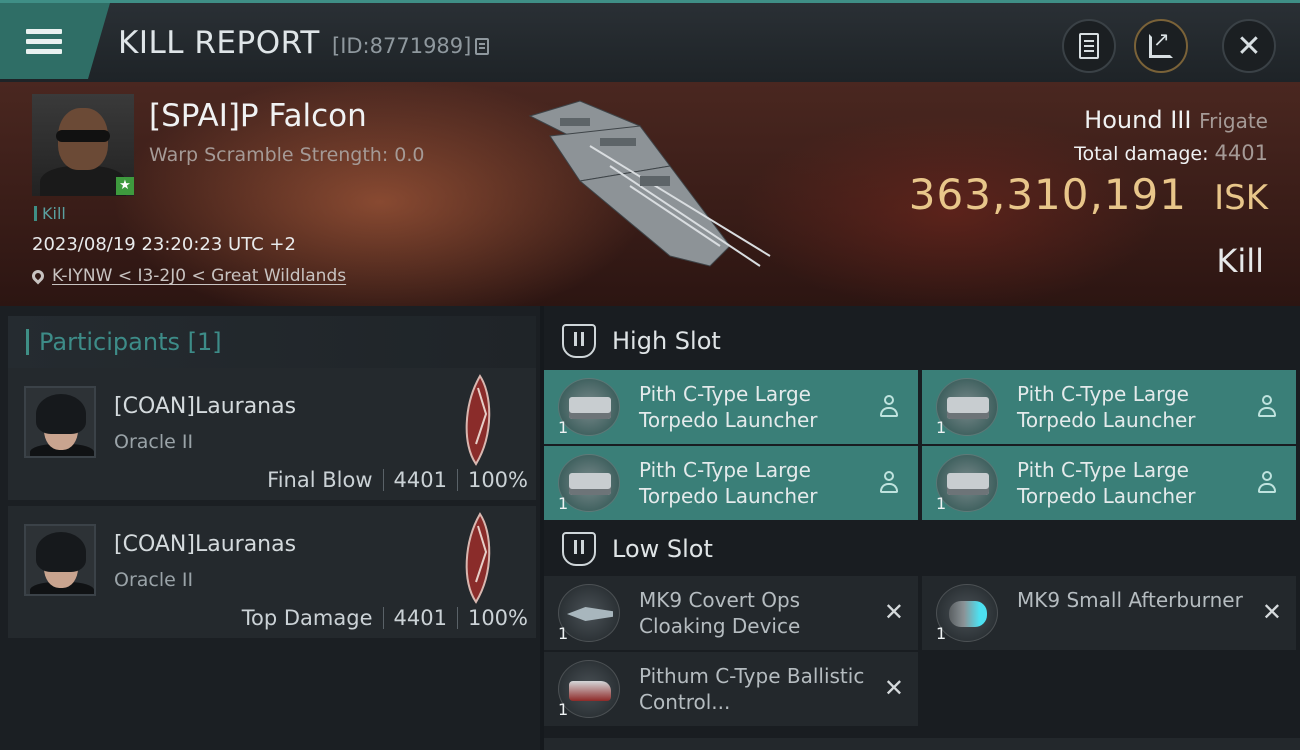 This screenshot has height=750, width=1300. I want to click on kill-timestamp: 2023/08/19 23:20:23 UTC +2, so click(164, 244).